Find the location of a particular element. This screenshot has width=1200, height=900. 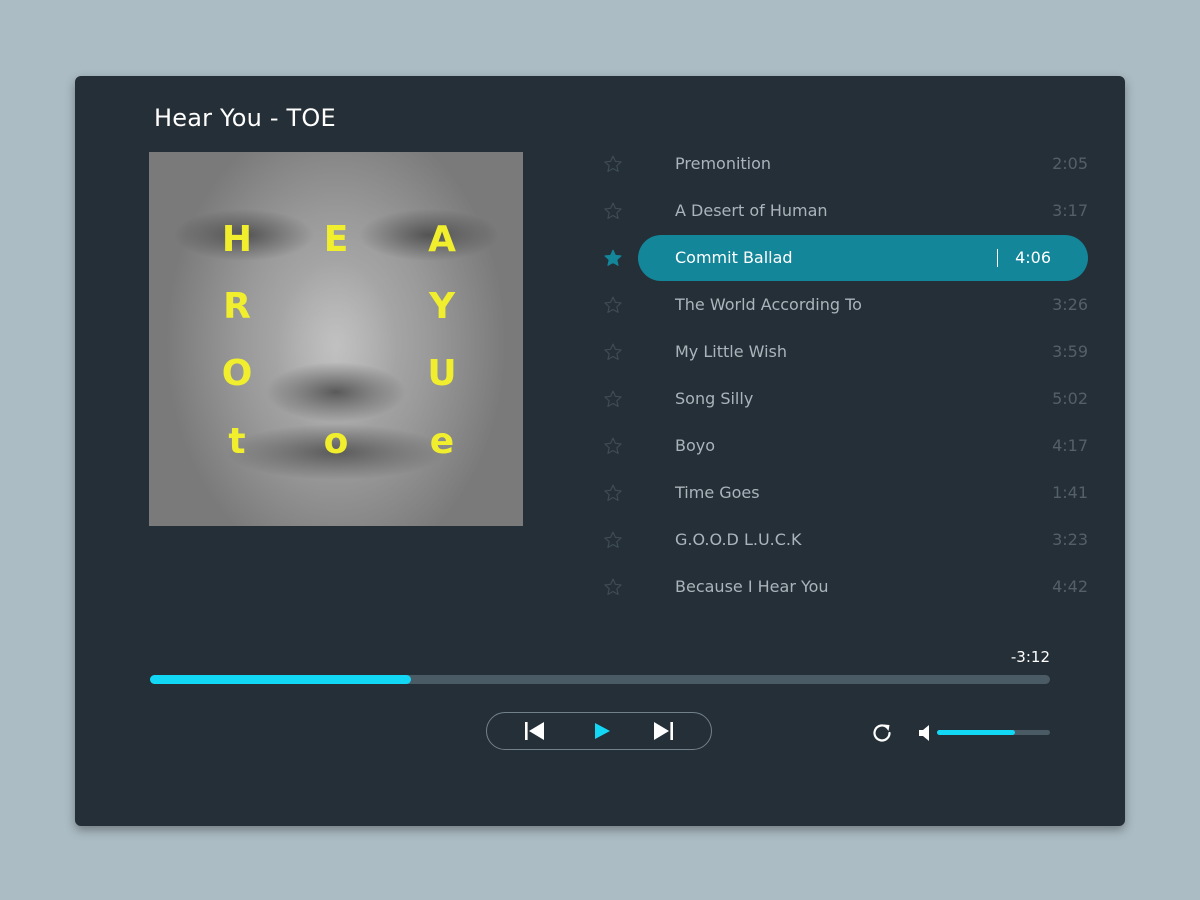

track-title: My Little Wish is located at coordinates (731, 351).